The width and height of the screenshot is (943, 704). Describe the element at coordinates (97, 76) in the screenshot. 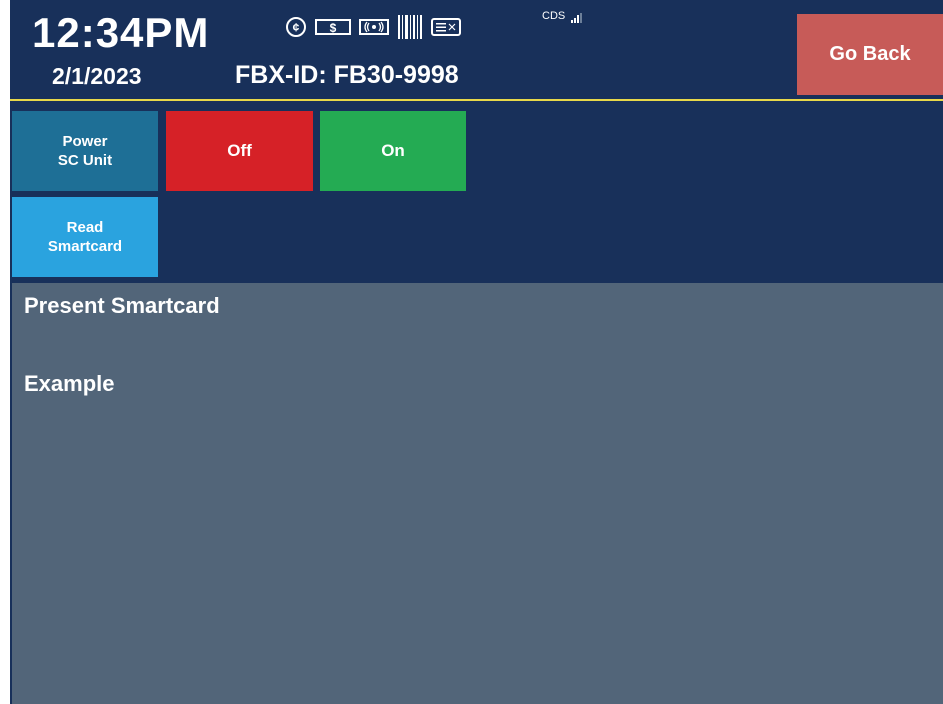

I see `clock-date: 2/1/2023` at that location.